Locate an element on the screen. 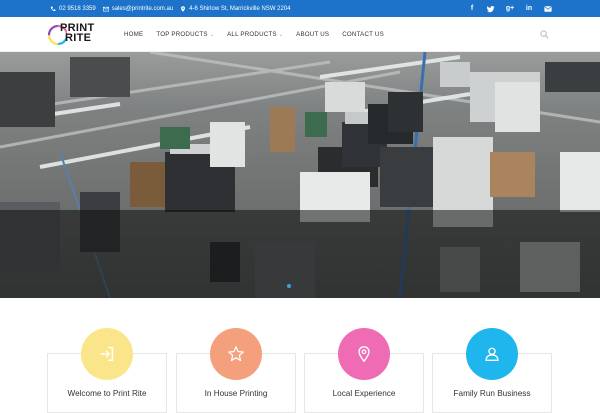 The width and height of the screenshot is (600, 413). feature-title: Welcome to Print Rite is located at coordinates (107, 393).